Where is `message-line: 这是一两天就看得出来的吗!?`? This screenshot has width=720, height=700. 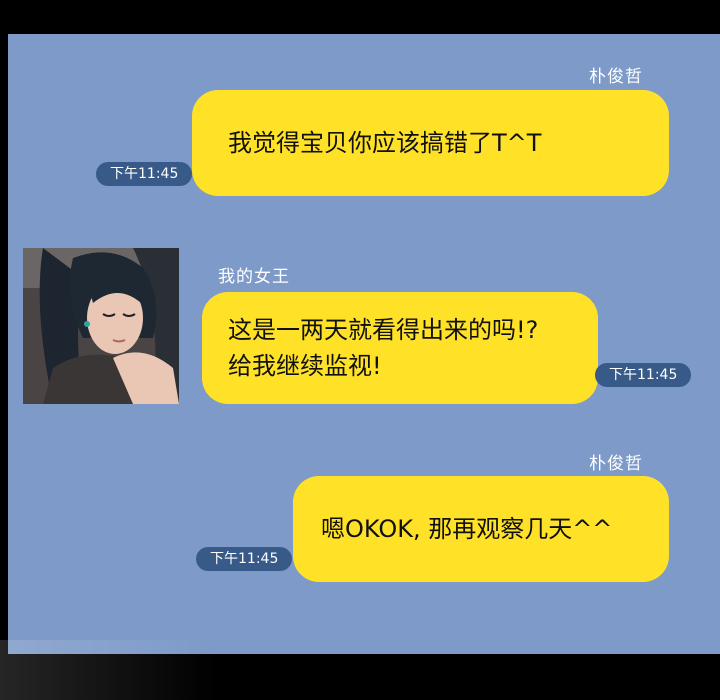
message-line: 这是一两天就看得出来的吗!? is located at coordinates (383, 330).